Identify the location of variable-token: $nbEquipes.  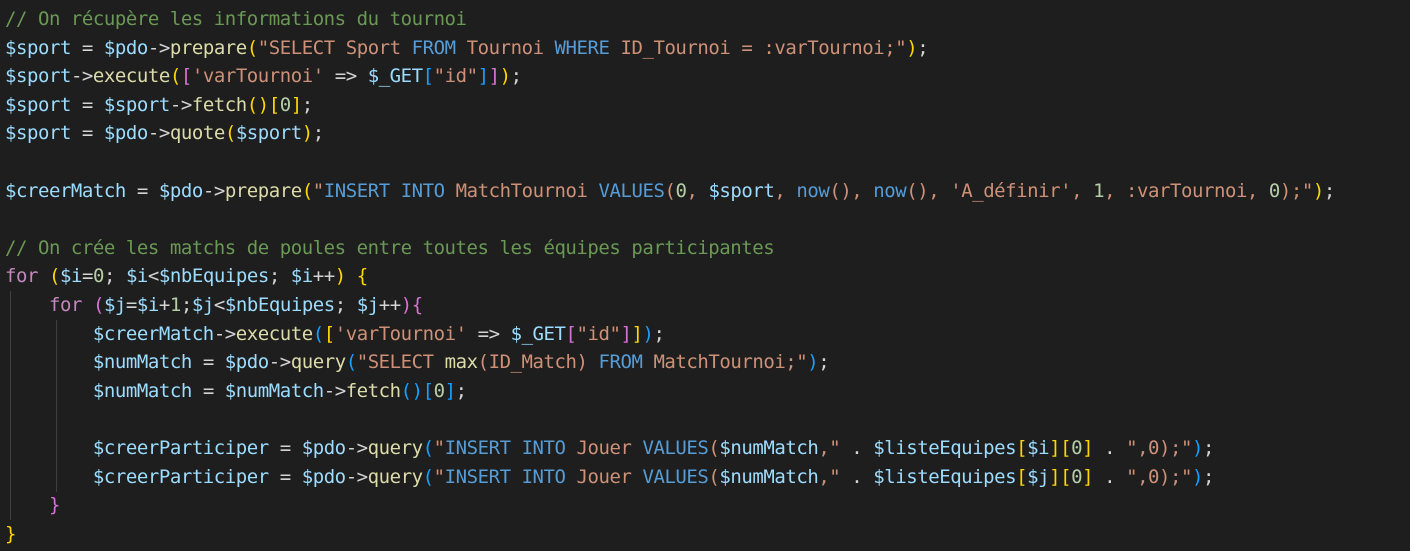
(213, 276).